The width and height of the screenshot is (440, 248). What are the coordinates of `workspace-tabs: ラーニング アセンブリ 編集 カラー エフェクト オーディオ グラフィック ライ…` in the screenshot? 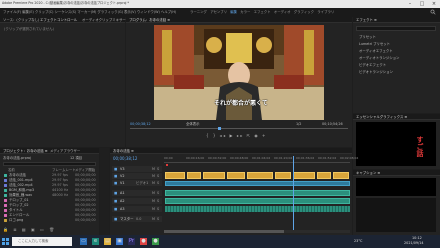 It's located at (262, 12).